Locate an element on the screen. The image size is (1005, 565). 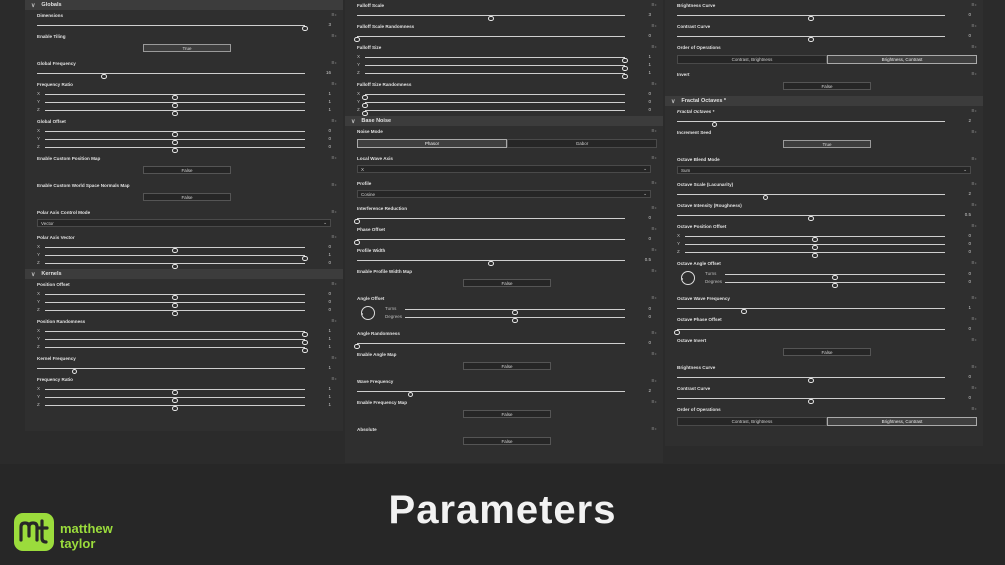
section-header-base-noise: ∨ Base Noise is located at coordinates (504, 121).